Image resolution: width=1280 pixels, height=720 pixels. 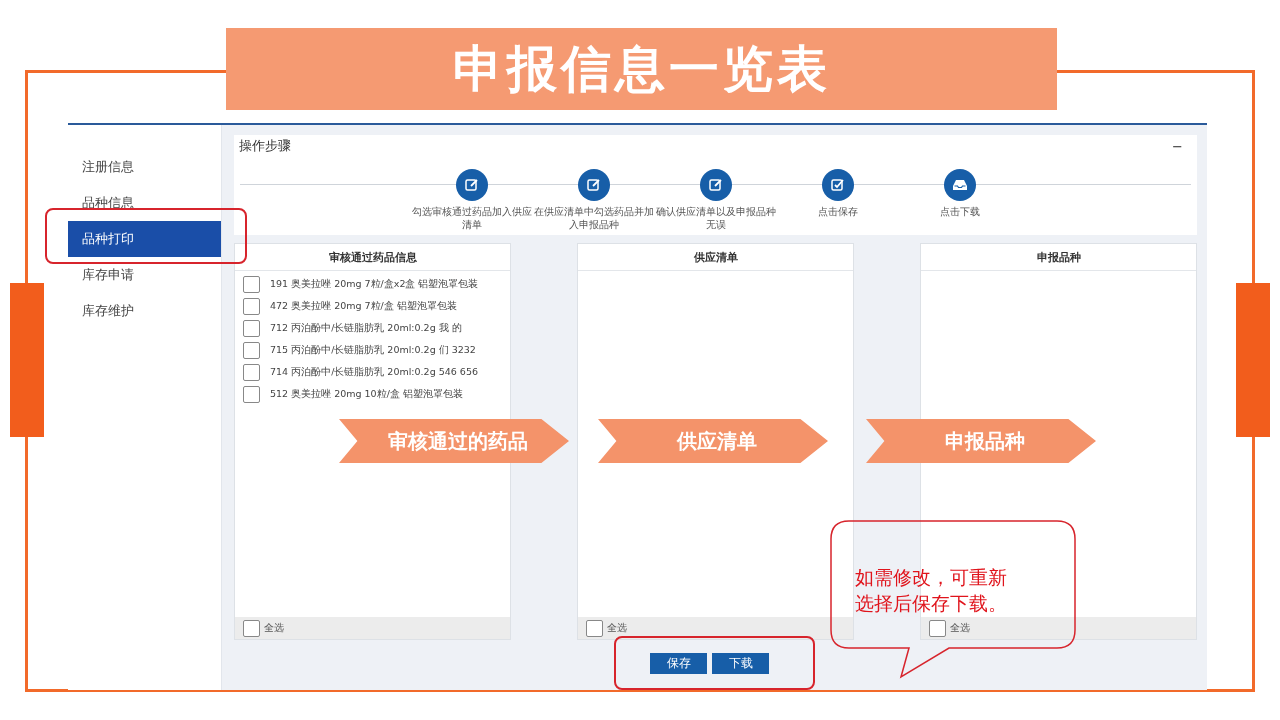 What do you see at coordinates (144, 275) in the screenshot?
I see `sidebar-item: 库存申请` at bounding box center [144, 275].